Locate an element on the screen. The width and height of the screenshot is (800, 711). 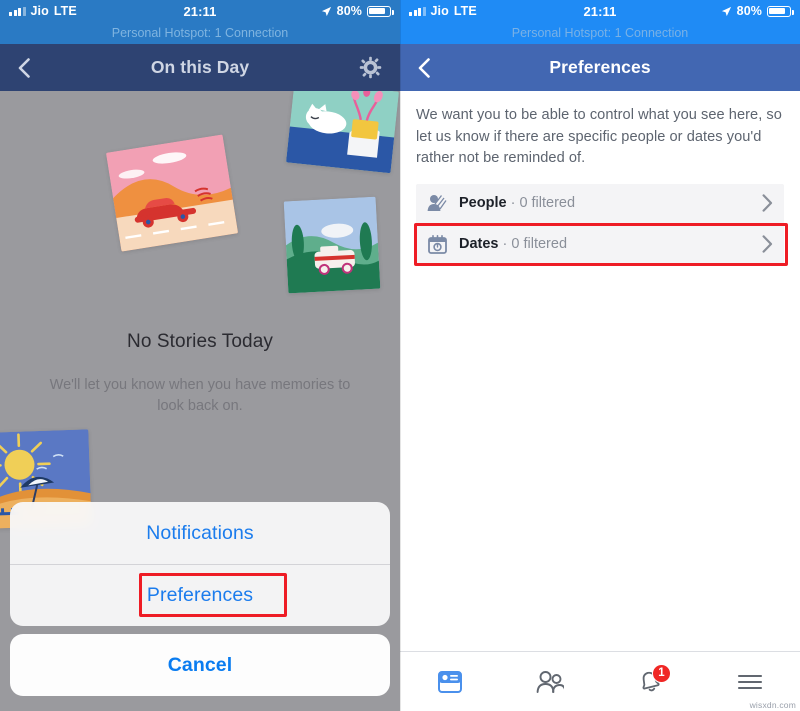
nav-bar-right: Preferences is located at coordinates (600, 67).